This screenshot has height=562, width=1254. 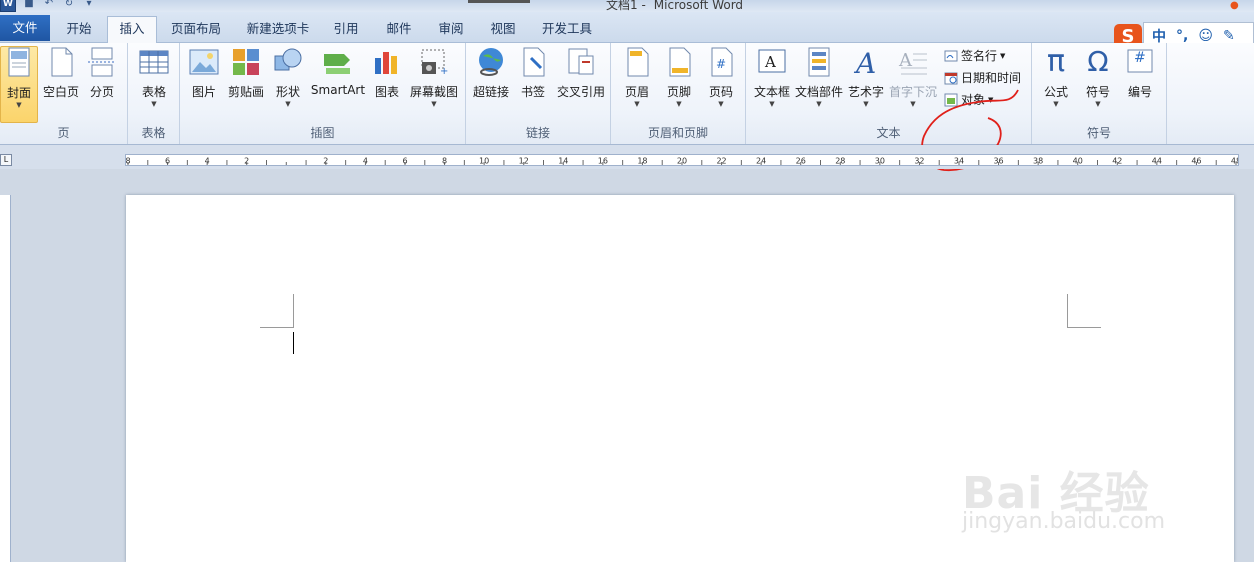 What do you see at coordinates (866, 77) in the screenshot?
I see `wordart-button: A 艺术字 ▼` at bounding box center [866, 77].